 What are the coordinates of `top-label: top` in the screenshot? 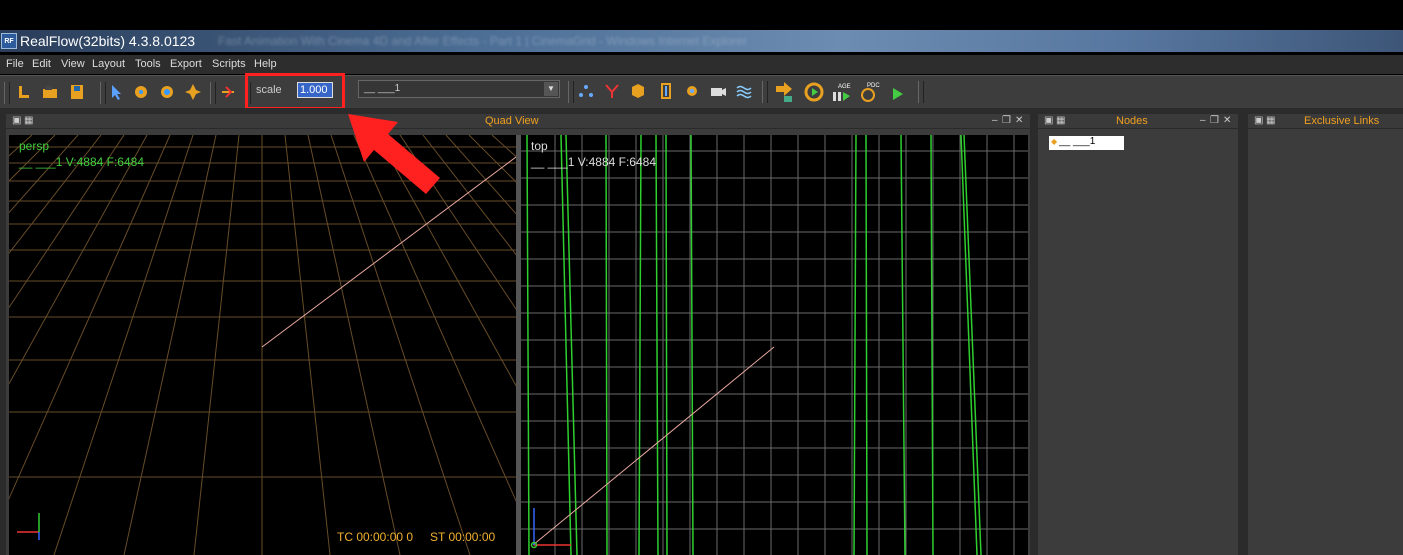 It's located at (539, 146).